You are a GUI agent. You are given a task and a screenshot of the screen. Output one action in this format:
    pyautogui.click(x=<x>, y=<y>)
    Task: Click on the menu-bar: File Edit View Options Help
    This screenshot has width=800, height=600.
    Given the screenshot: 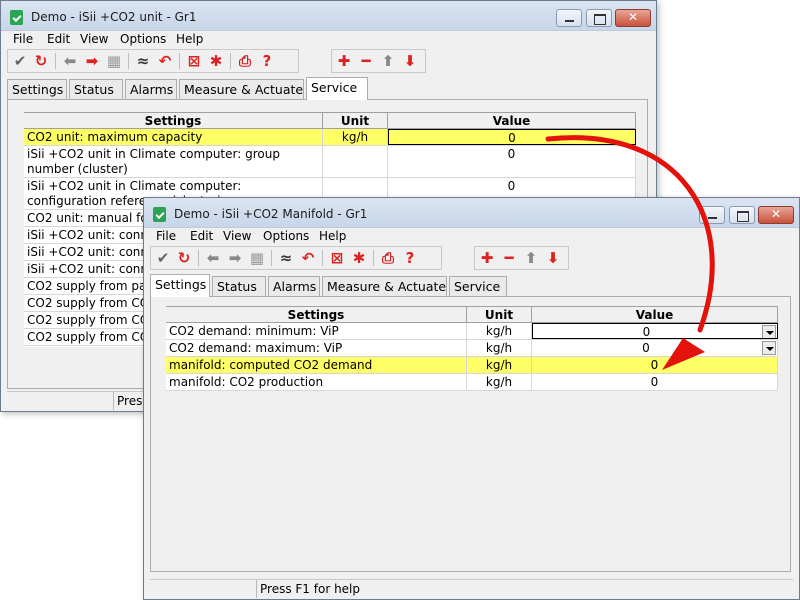 What is the action you would take?
    pyautogui.click(x=328, y=40)
    